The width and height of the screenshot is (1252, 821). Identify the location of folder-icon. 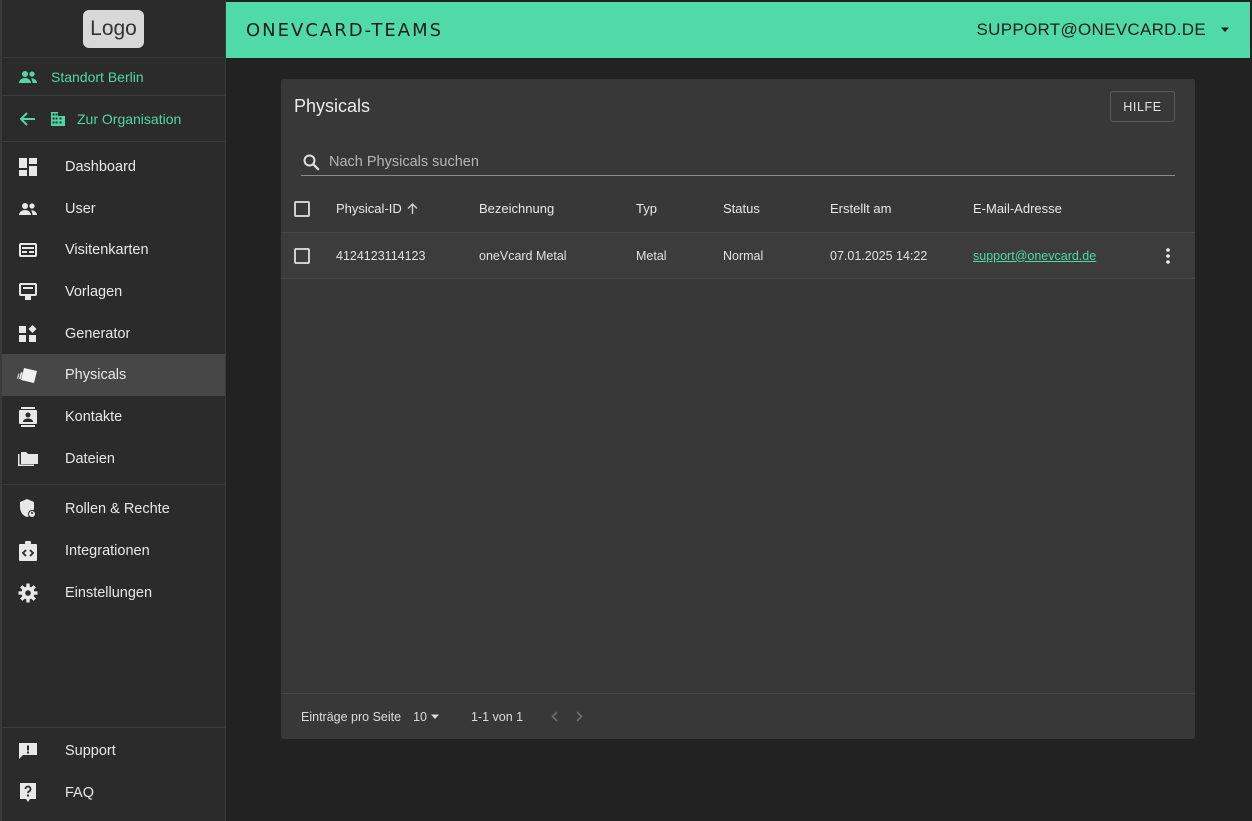
(28, 459).